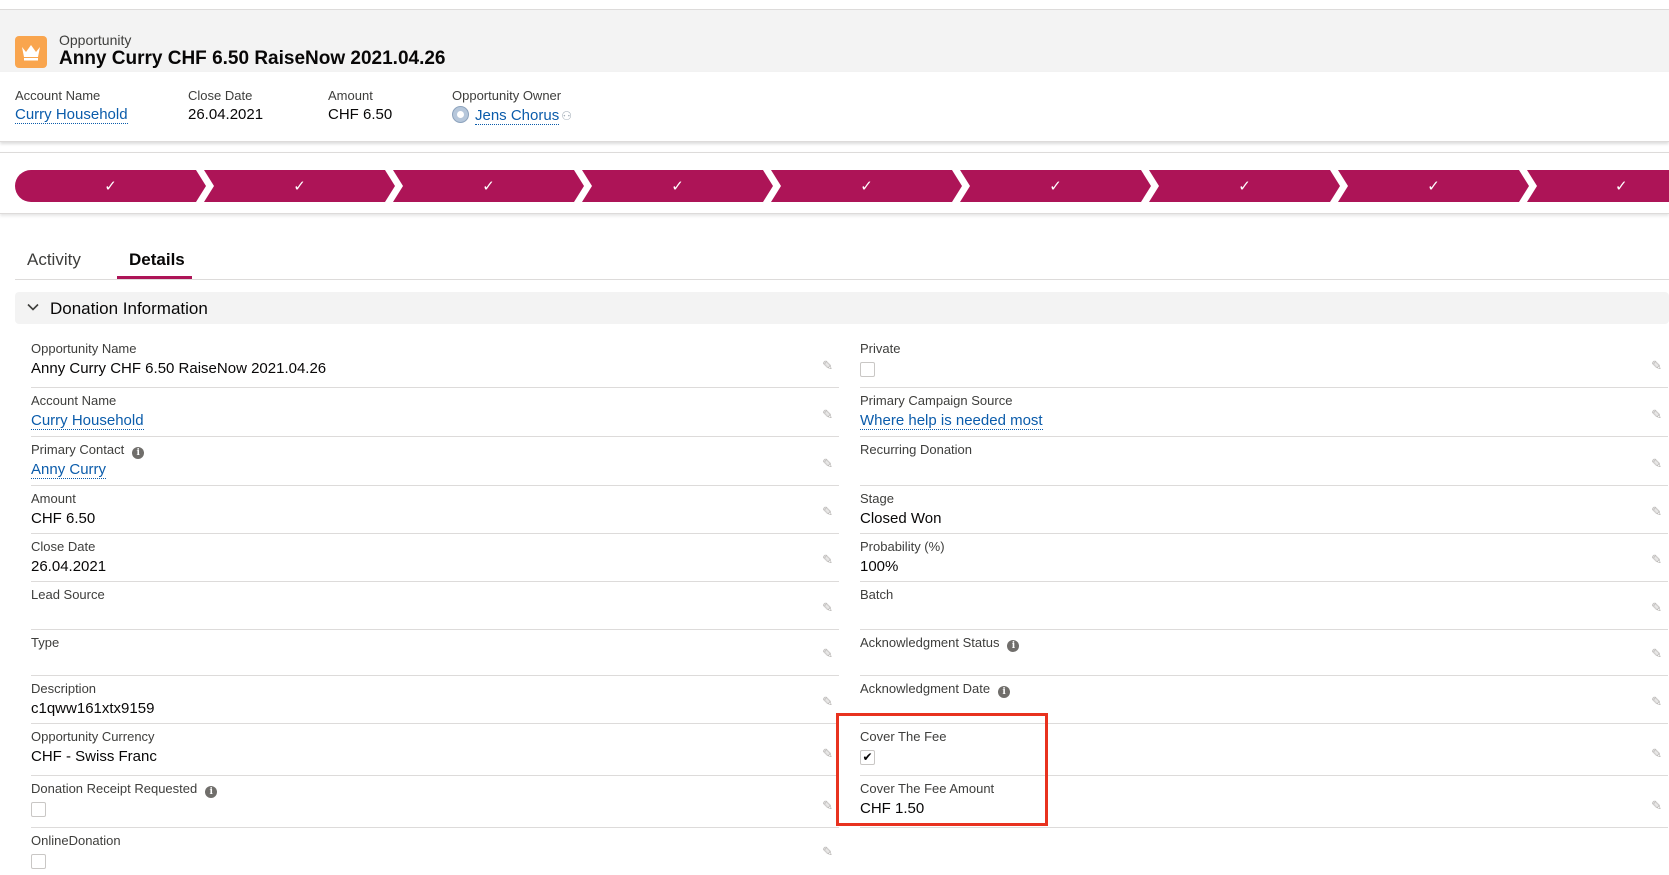 The height and width of the screenshot is (875, 1669). I want to click on highlight-label: Account Name, so click(58, 95).